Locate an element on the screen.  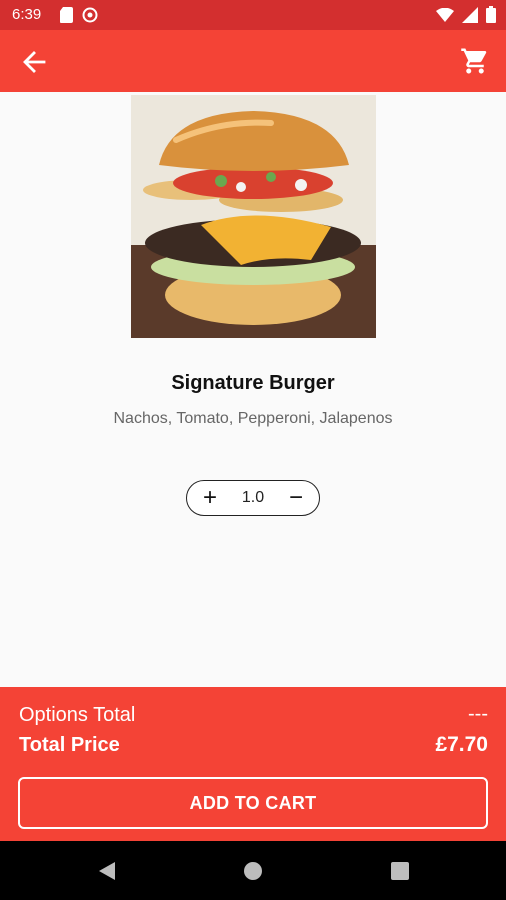
product-title: Signature Burger is located at coordinates (253, 383).